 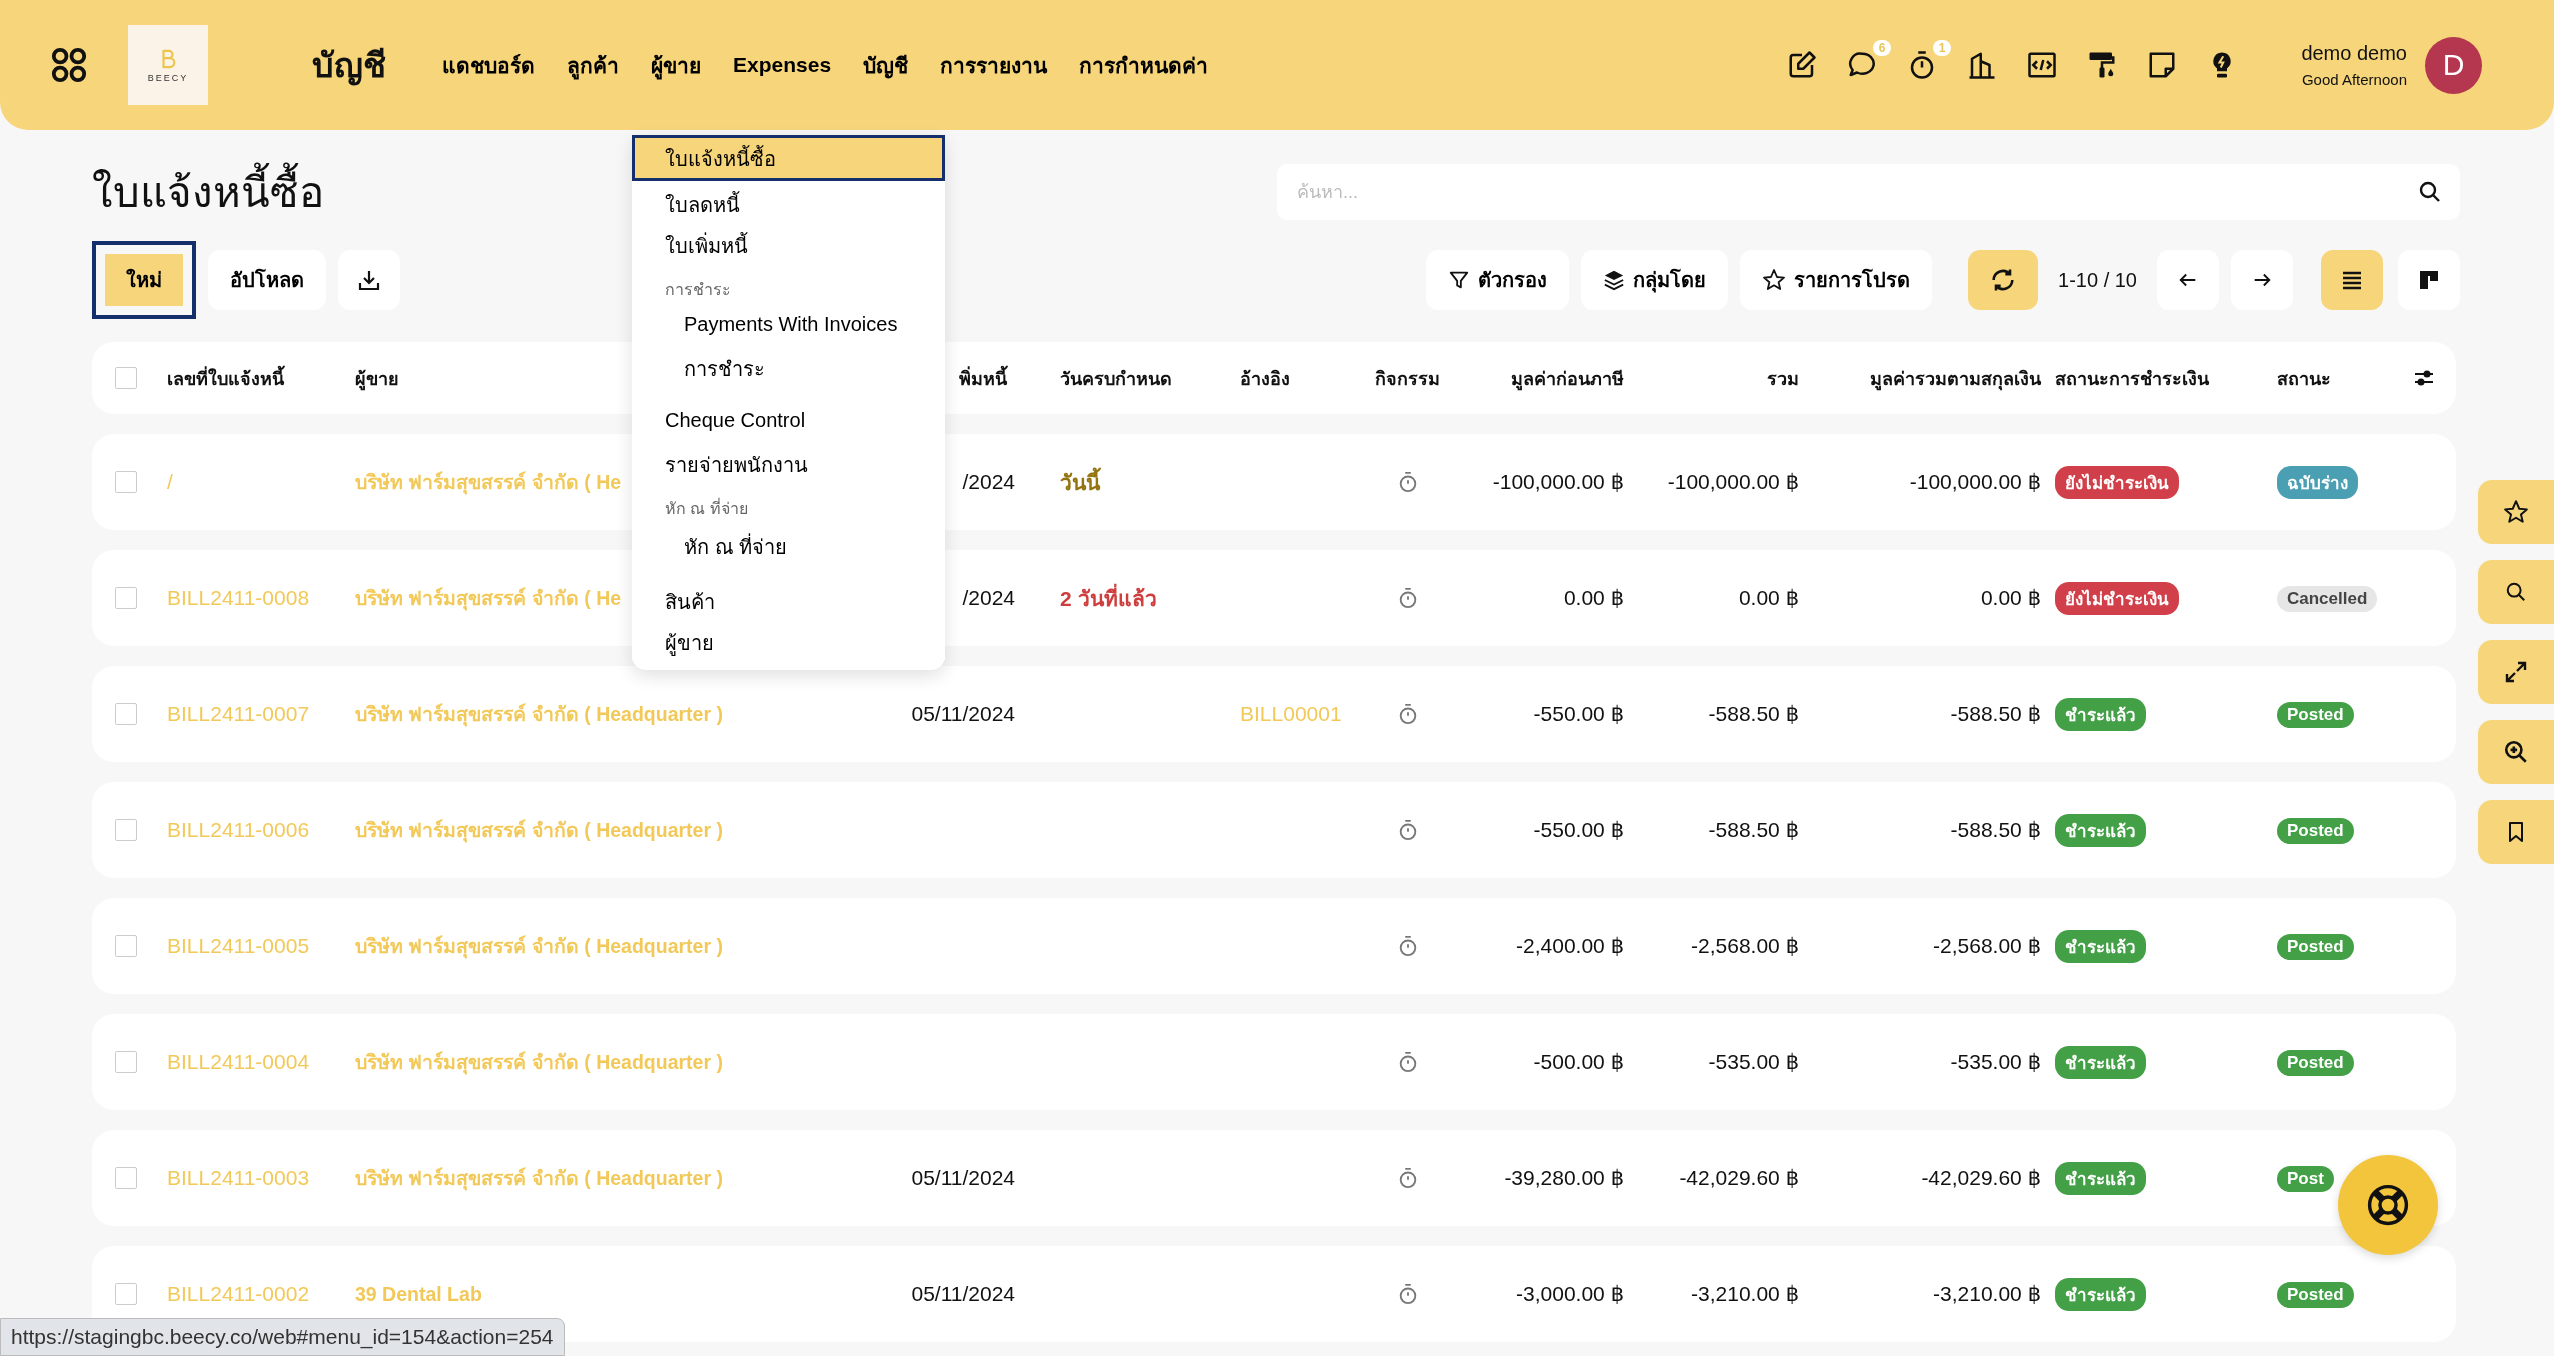 What do you see at coordinates (788, 543) in the screenshot?
I see `menu-item: หัก ณ ที่จ่าย` at bounding box center [788, 543].